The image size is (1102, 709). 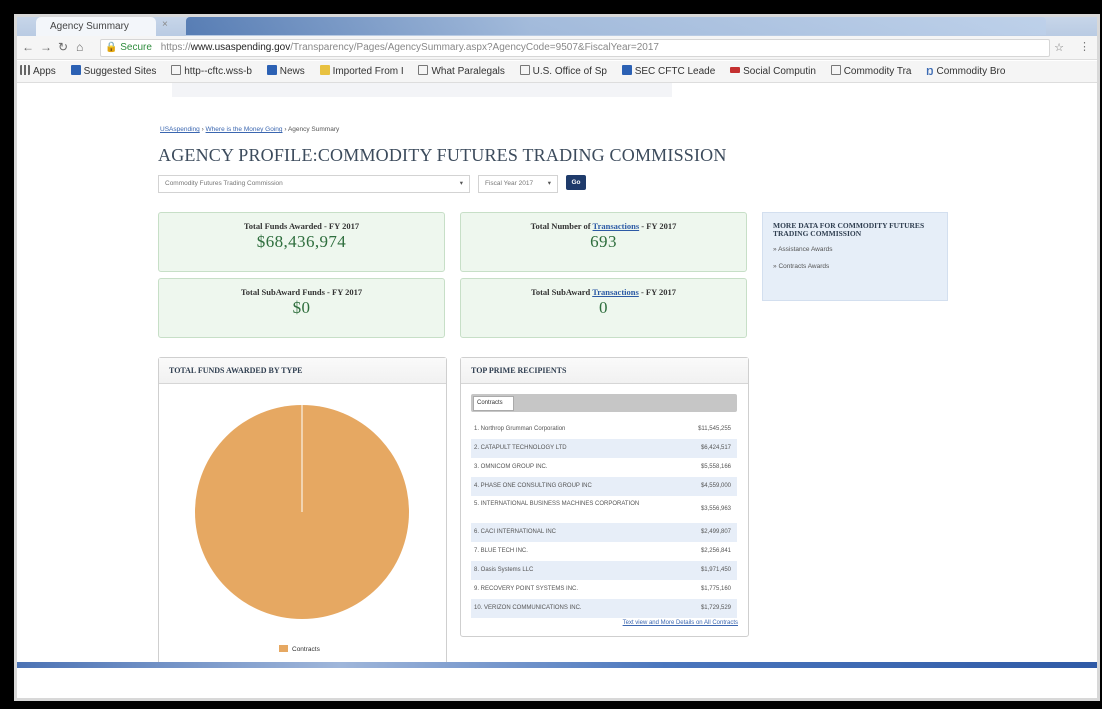 What do you see at coordinates (526, 589) in the screenshot?
I see `recipient-name: 9. RECOVERY POINT SYSTEMS INC.` at bounding box center [526, 589].